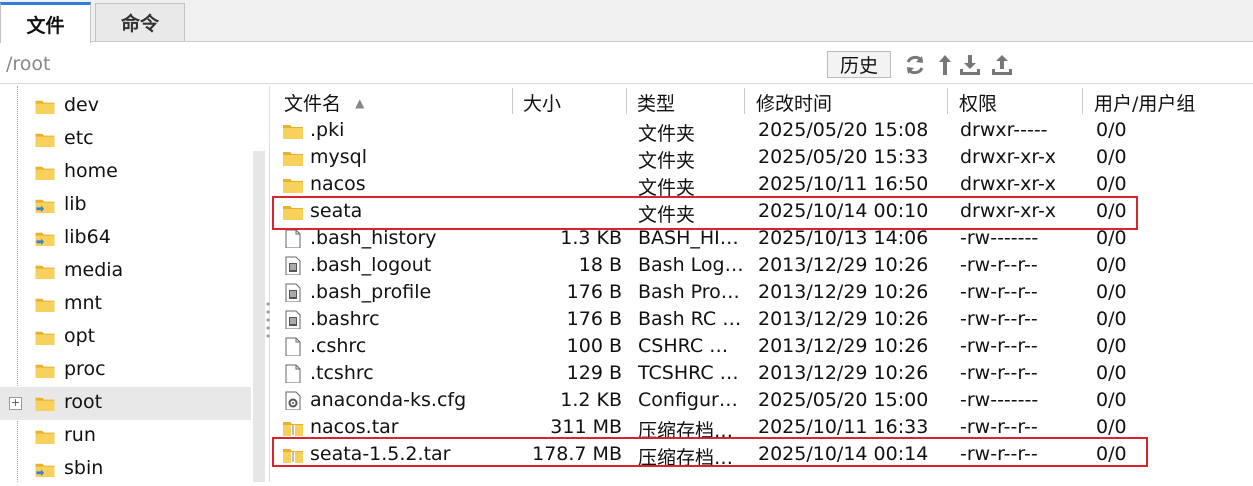  I want to click on tree-item-label: opt, so click(80, 336).